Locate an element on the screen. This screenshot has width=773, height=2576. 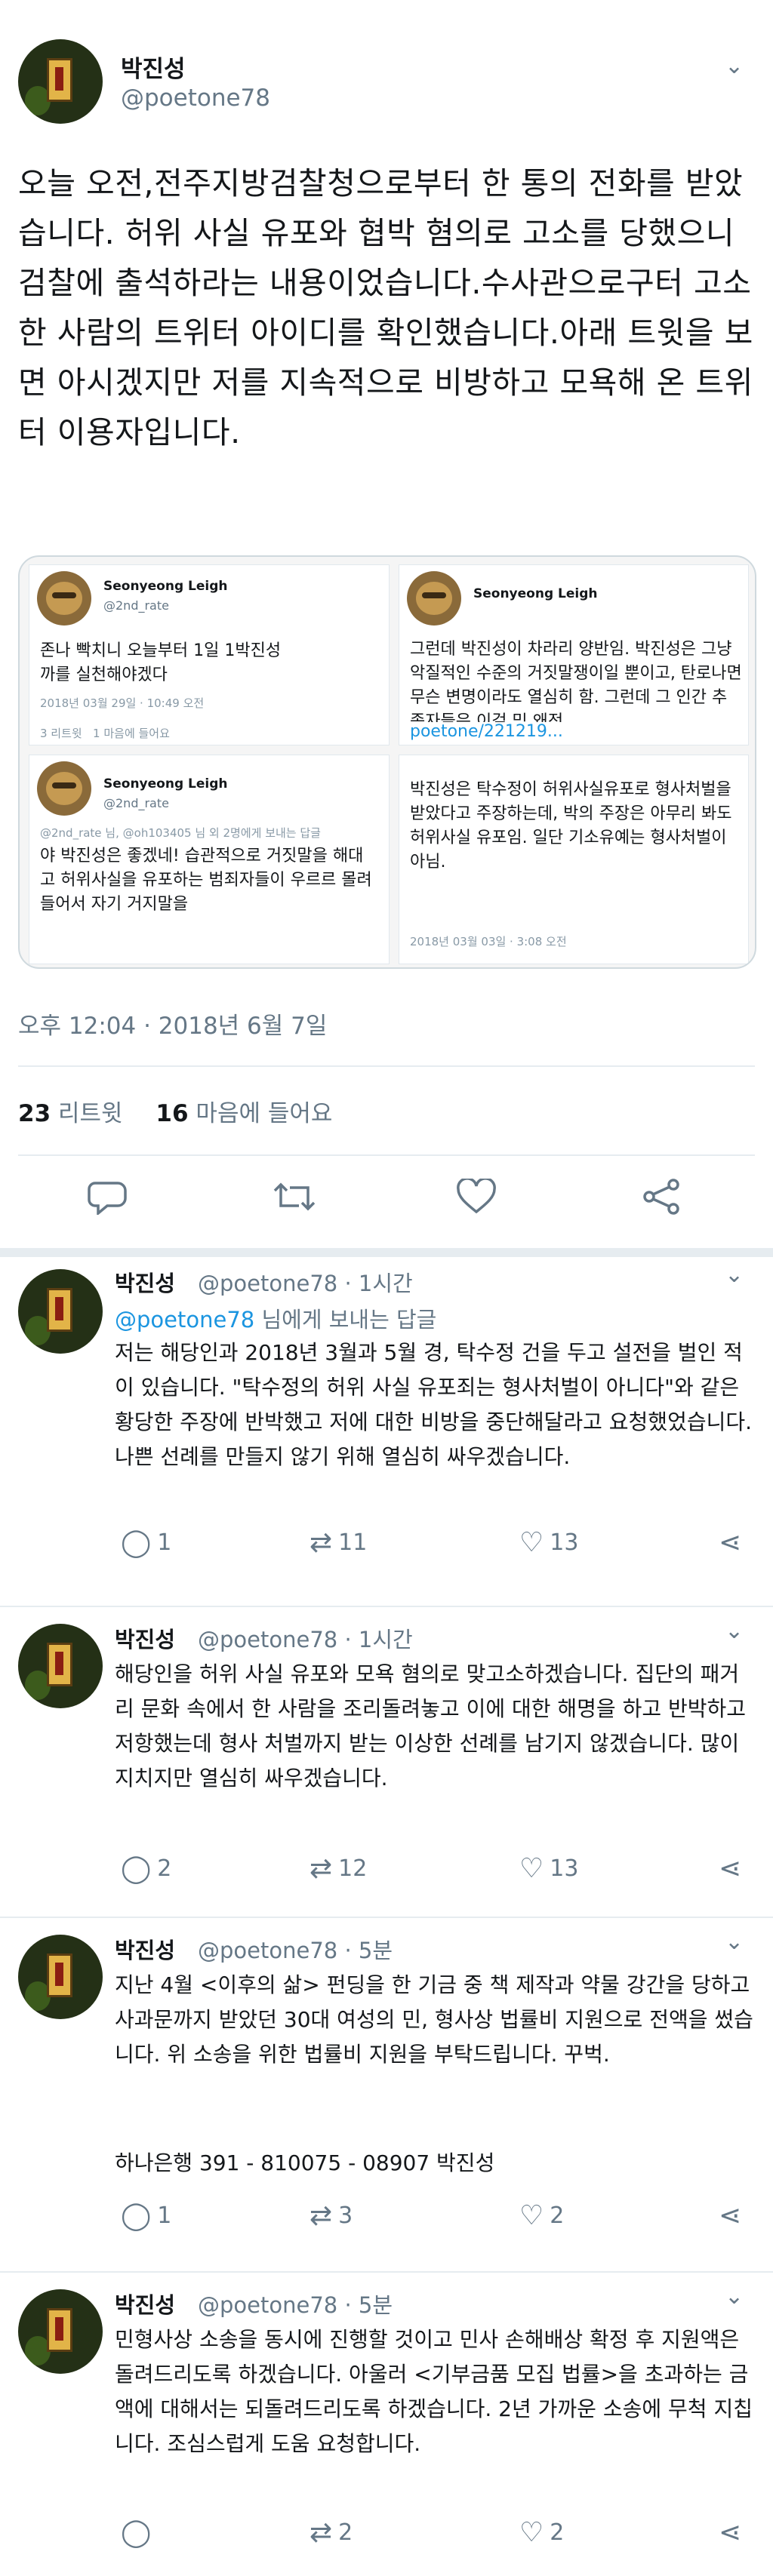
engagement-counts: 23 리트윗 16 마음에 들어요 is located at coordinates (175, 1111).